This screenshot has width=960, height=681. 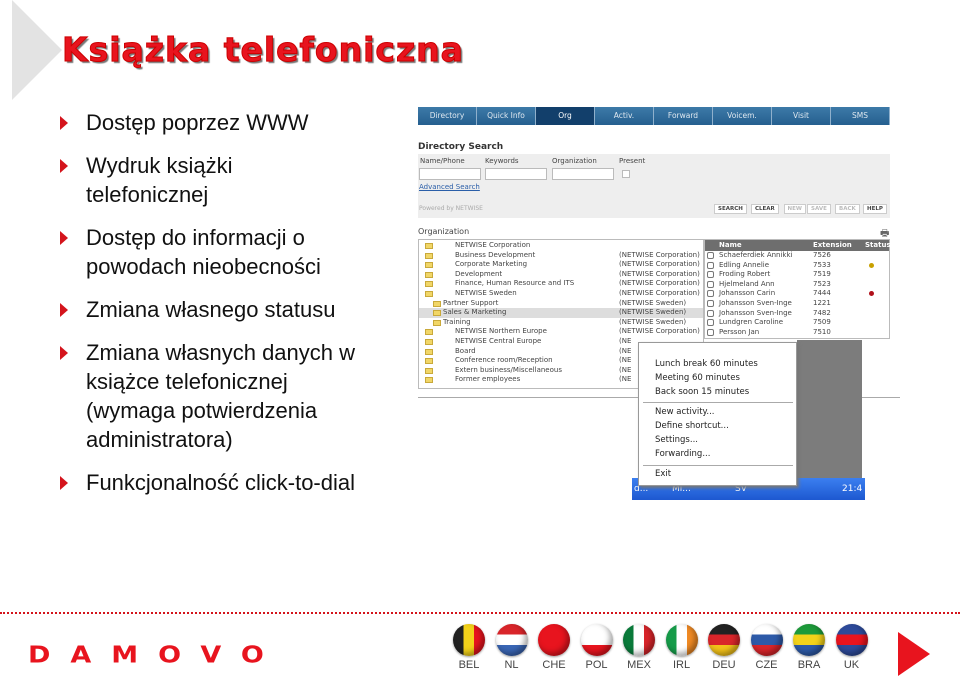 I want to click on person-extension: 7444, so click(x=822, y=293).